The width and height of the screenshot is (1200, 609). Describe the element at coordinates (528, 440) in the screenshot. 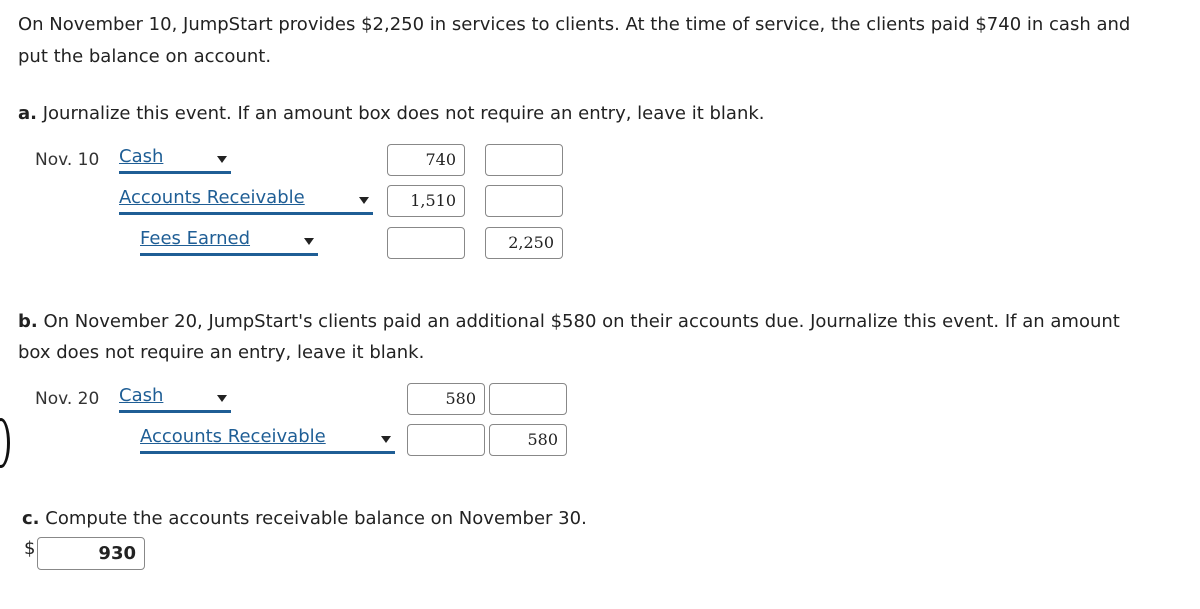

I see `credit-input: 580` at that location.